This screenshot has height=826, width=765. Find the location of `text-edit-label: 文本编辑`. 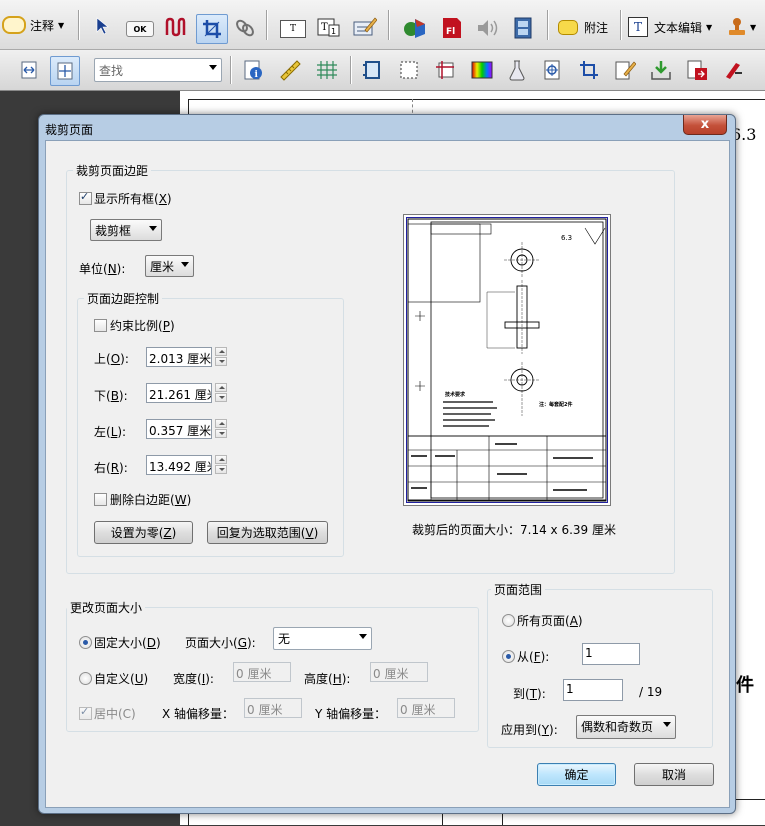

text-edit-label: 文本编辑 is located at coordinates (678, 27).